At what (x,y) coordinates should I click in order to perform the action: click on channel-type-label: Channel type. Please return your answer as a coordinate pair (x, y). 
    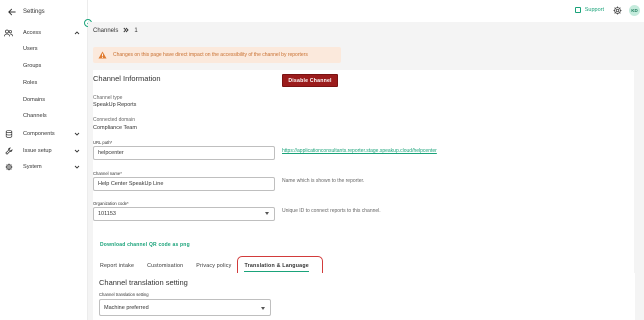
    Looking at the image, I should click on (108, 98).